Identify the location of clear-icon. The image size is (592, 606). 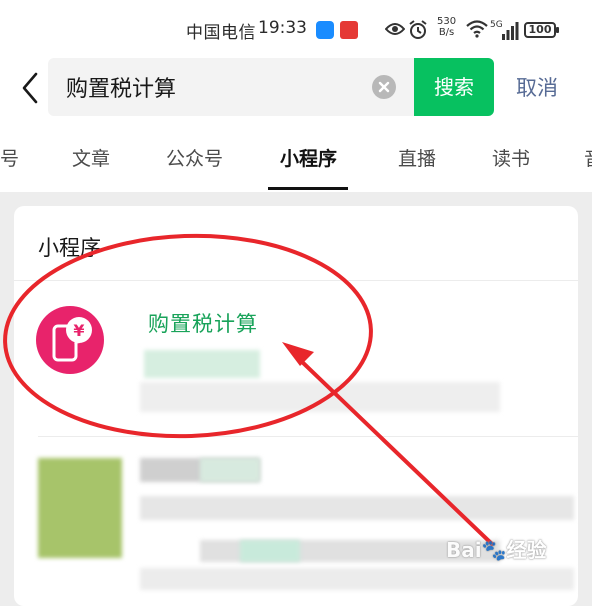
(384, 87).